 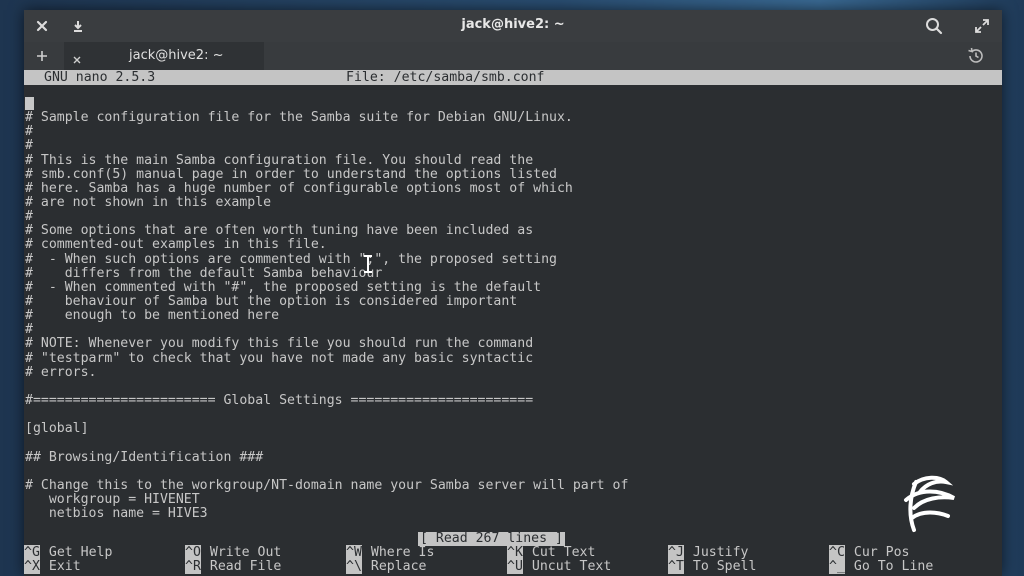 I want to click on shortcut-item: ^R Read File, so click(x=233, y=566).